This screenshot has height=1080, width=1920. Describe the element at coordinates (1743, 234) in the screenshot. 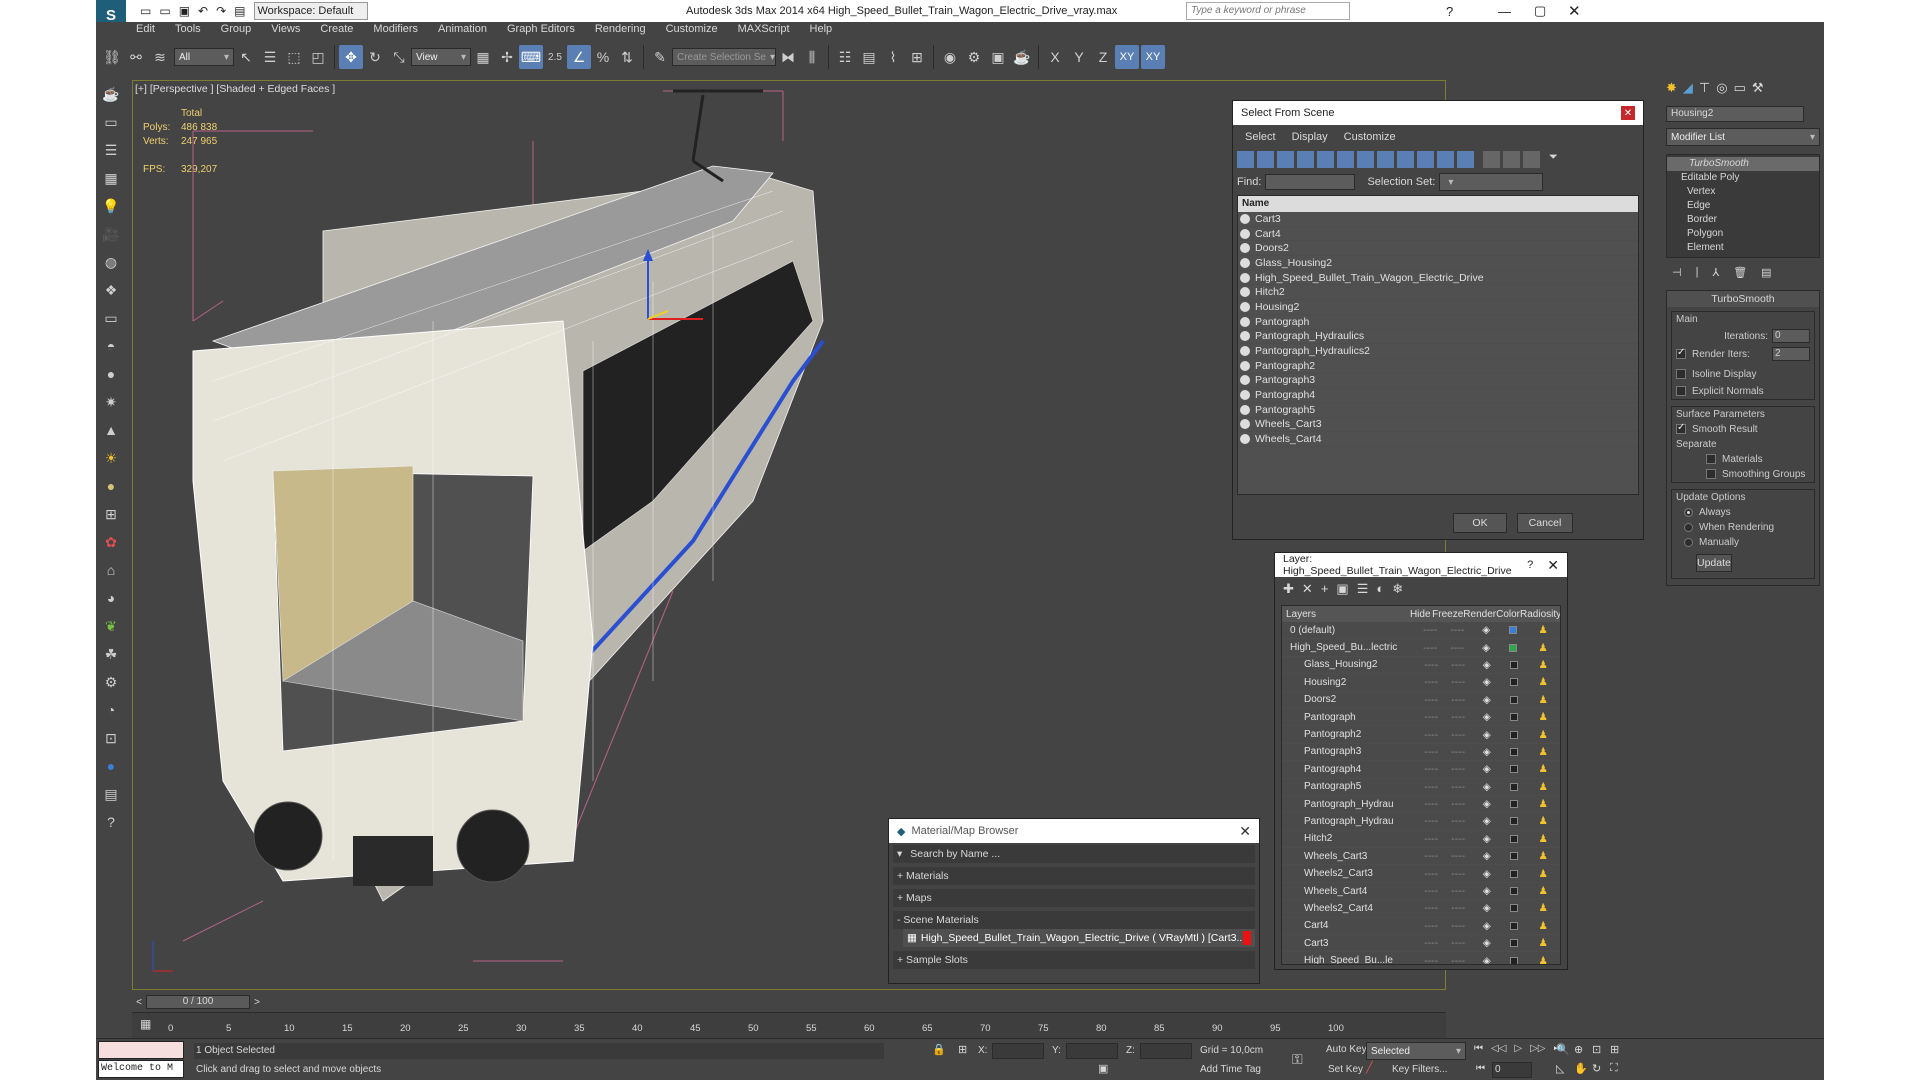

I see `modifier-stack-item: Polygon` at that location.